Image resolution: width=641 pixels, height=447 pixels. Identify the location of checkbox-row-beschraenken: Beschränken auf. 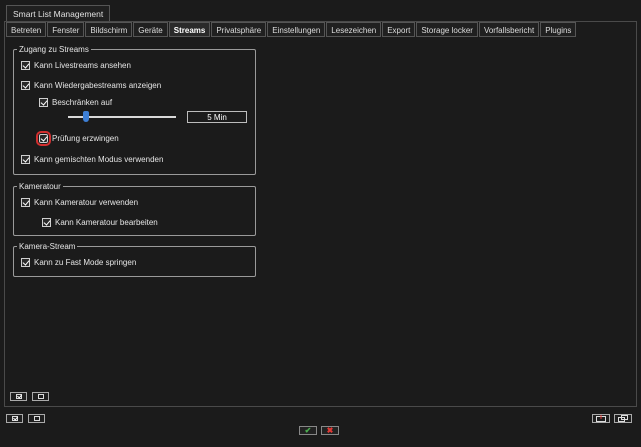
(75, 102).